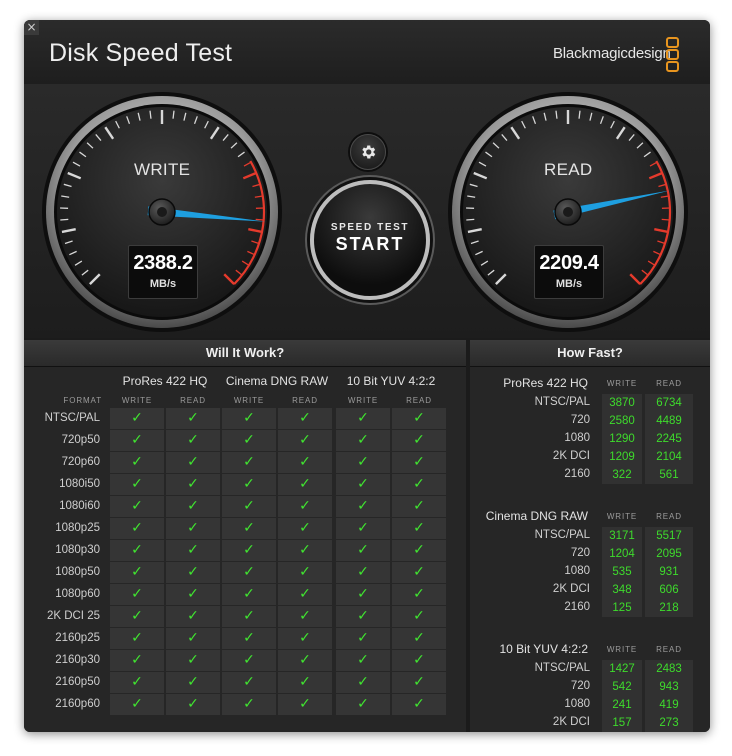 The height and width of the screenshot is (756, 732). Describe the element at coordinates (72, 418) in the screenshot. I see `will-it-work-format-label: NTSC/PAL` at that location.